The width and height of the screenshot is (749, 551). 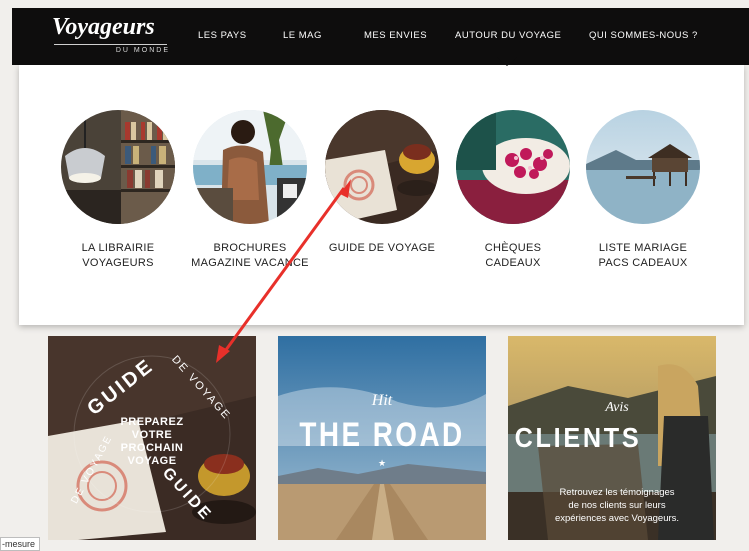 What do you see at coordinates (643, 35) in the screenshot?
I see `nav-qui-sommes-nous: QUI SOMMES-NOUS ?` at bounding box center [643, 35].